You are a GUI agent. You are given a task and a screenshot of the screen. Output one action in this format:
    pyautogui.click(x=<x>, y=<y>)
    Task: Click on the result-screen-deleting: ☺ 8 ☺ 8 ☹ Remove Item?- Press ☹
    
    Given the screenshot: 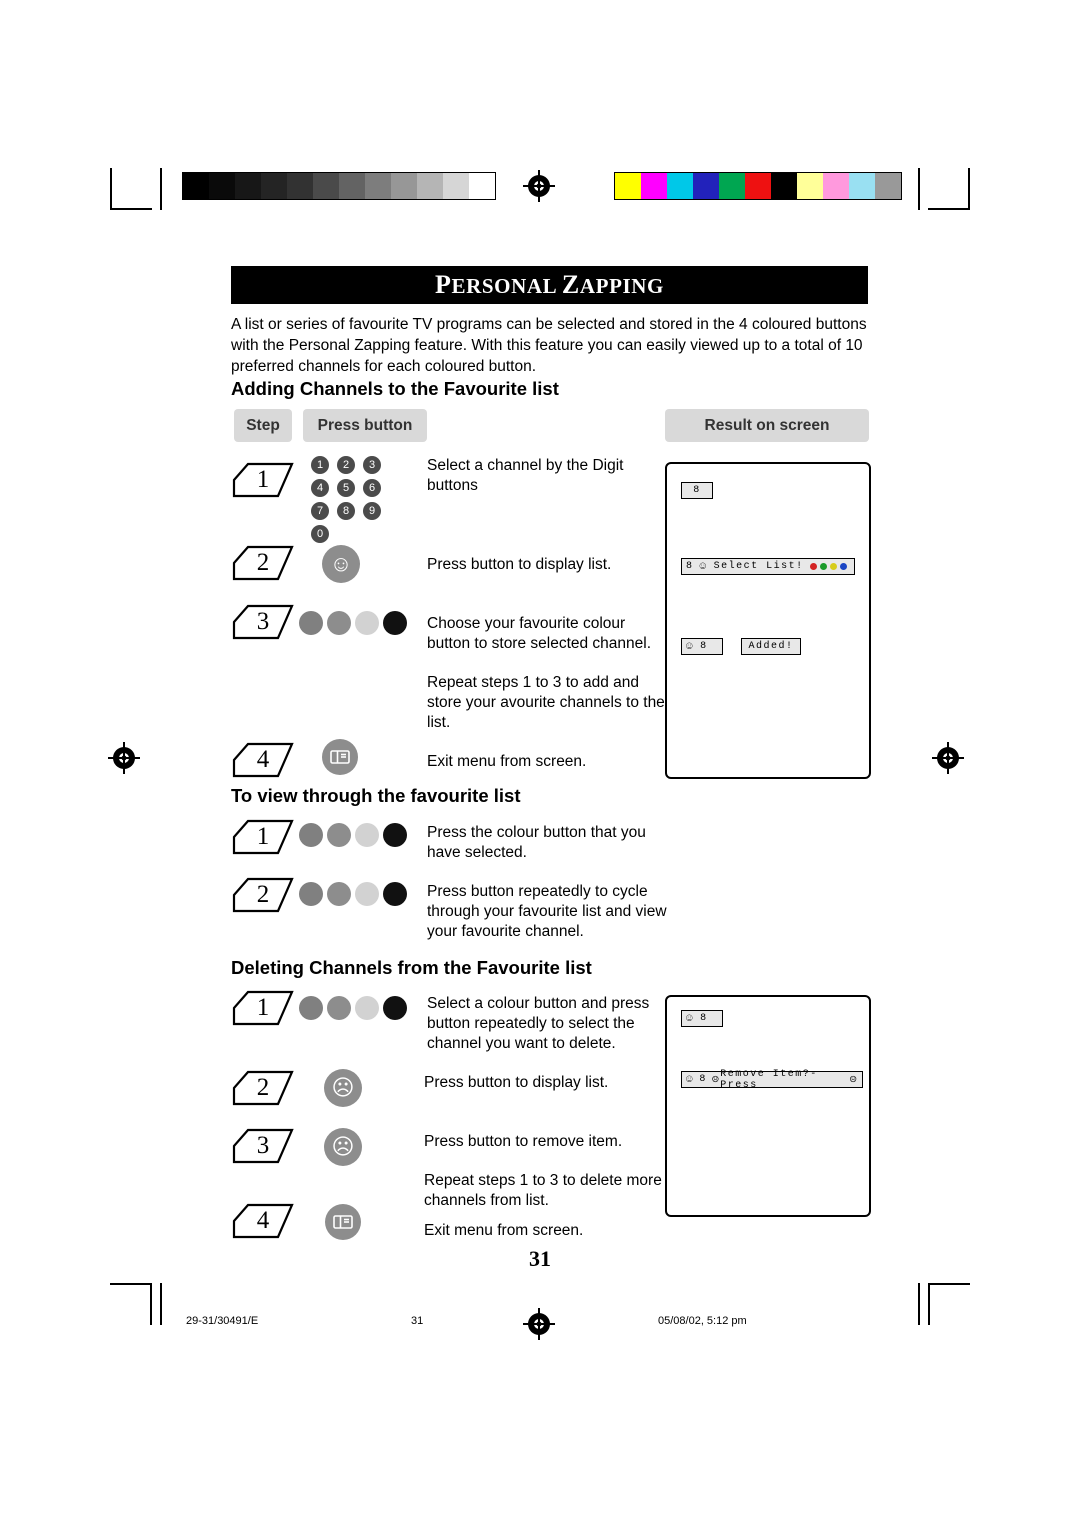 What is the action you would take?
    pyautogui.click(x=768, y=1106)
    